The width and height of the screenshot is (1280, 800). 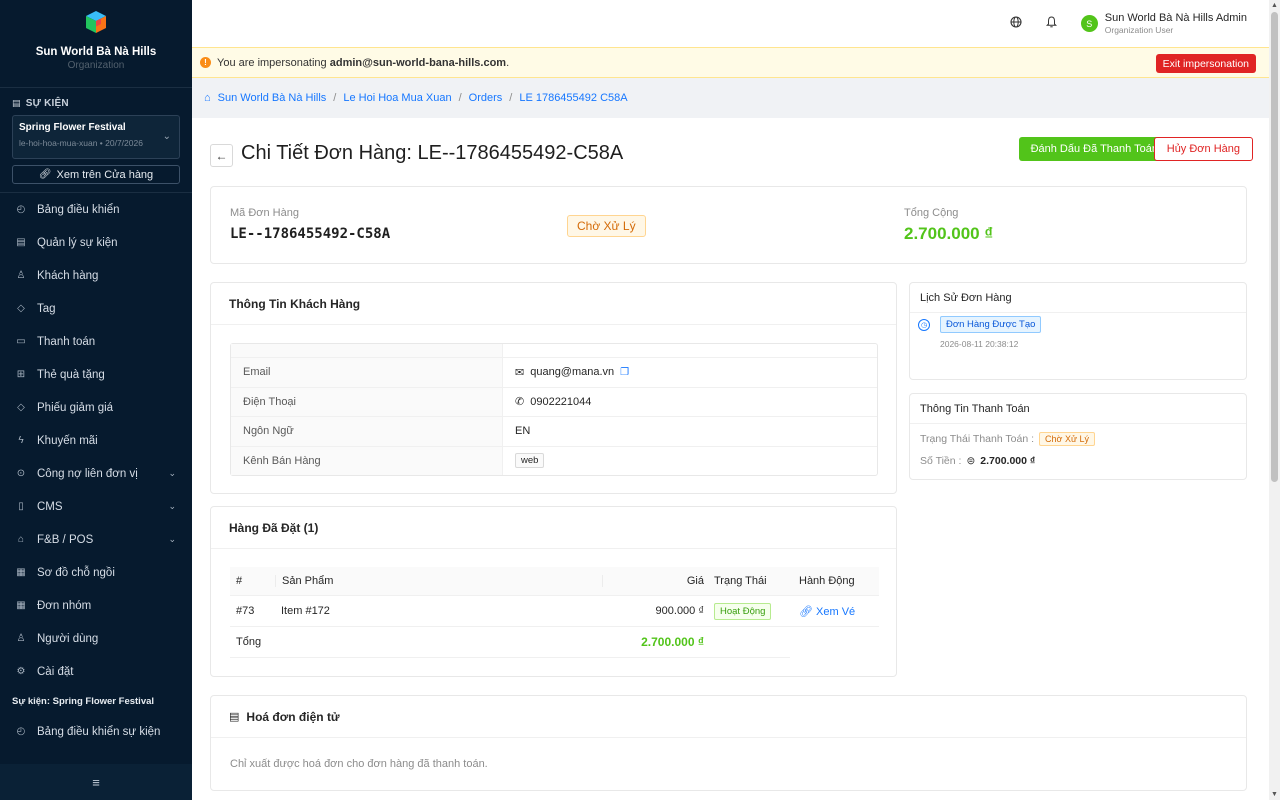 What do you see at coordinates (924, 325) in the screenshot?
I see `clock-icon: ◷` at bounding box center [924, 325].